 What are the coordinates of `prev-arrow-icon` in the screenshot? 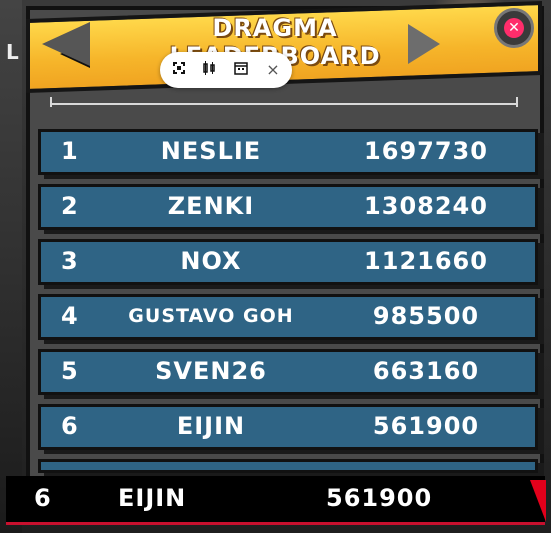 It's located at (66, 44).